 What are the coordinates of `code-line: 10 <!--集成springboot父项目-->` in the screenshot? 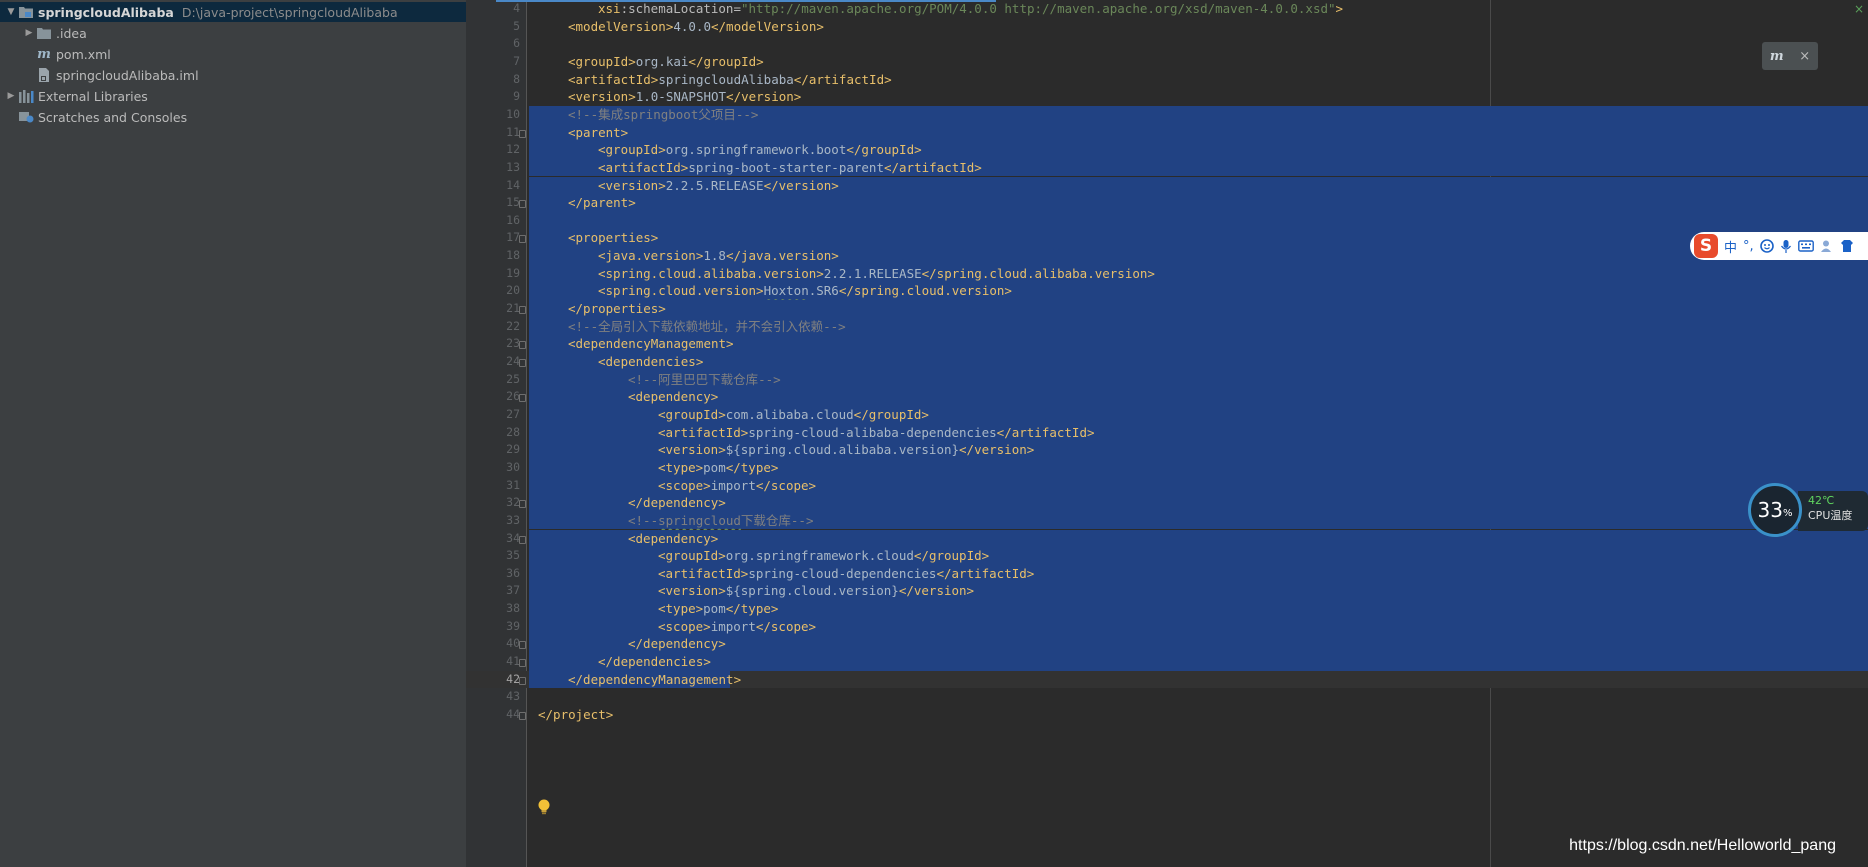 It's located at (1167, 114).